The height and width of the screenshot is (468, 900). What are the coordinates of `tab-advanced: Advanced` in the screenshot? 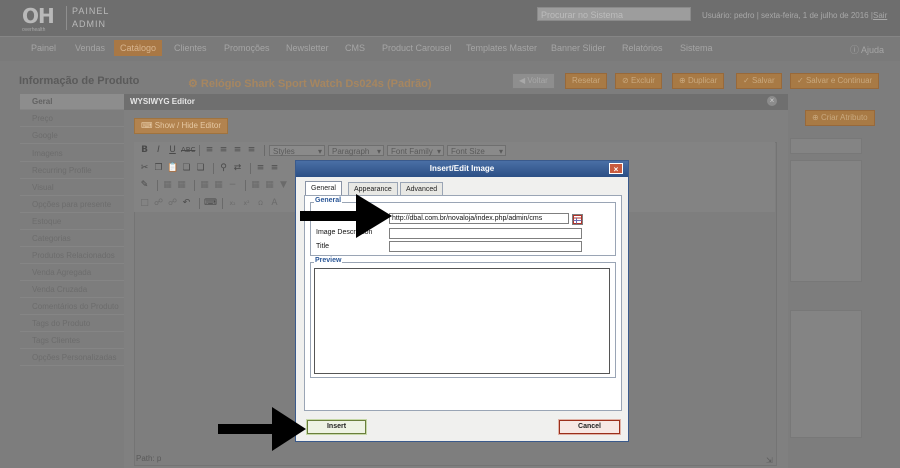 It's located at (422, 188).